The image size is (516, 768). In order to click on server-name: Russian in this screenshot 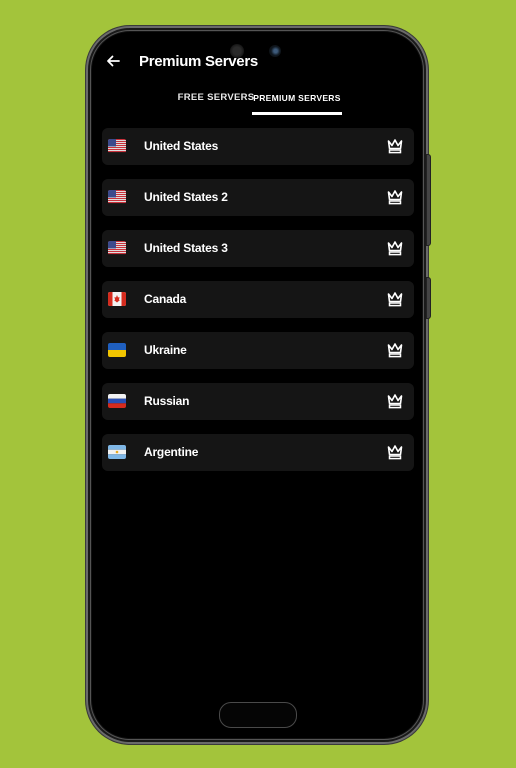, I will do `click(167, 401)`.